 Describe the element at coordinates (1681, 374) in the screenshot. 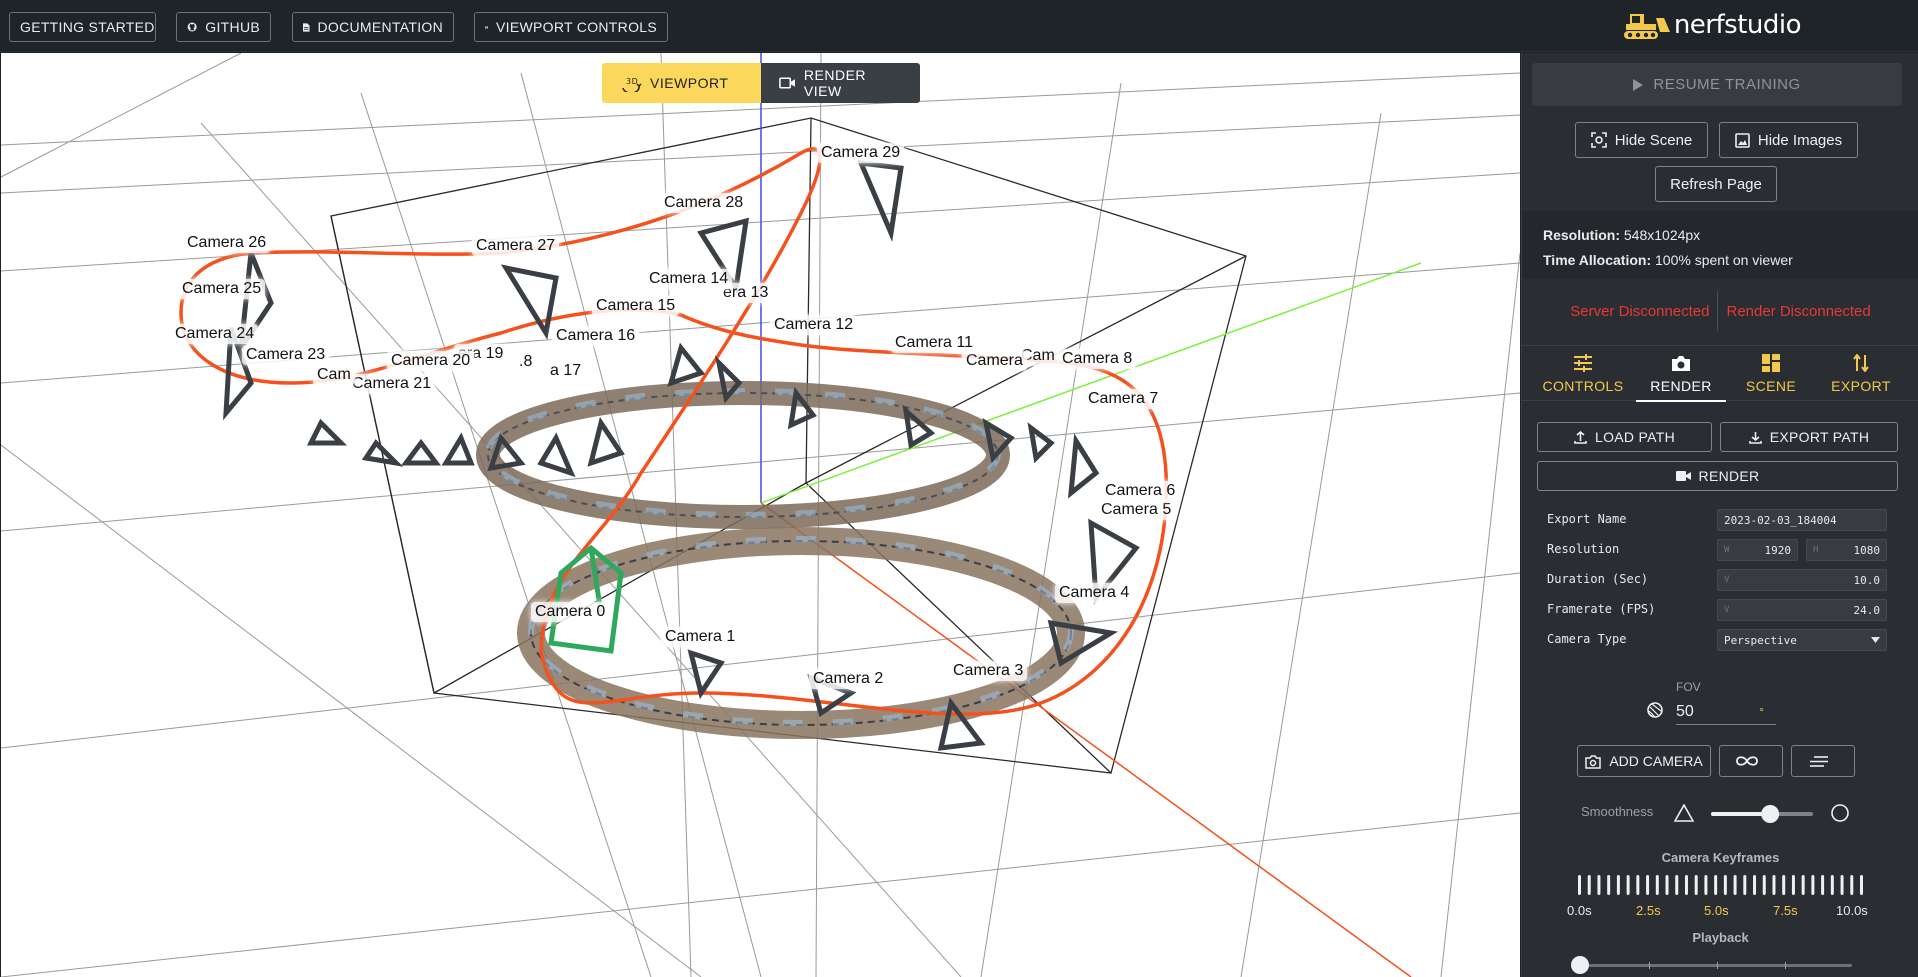

I see `tab-render: RENDER` at that location.